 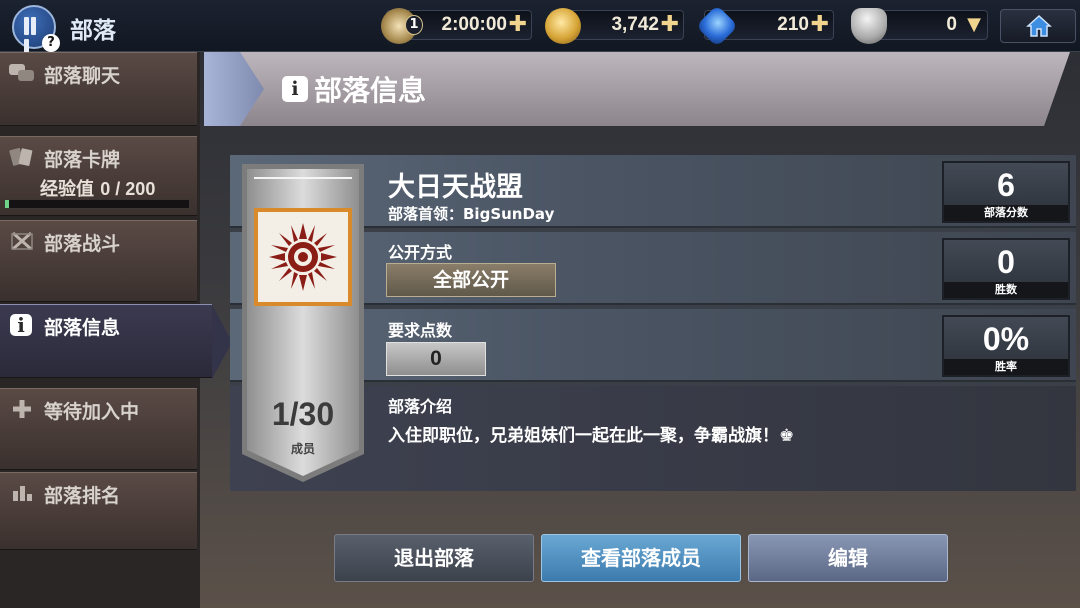 I want to click on exp-label-text: 经验值, so click(x=67, y=189).